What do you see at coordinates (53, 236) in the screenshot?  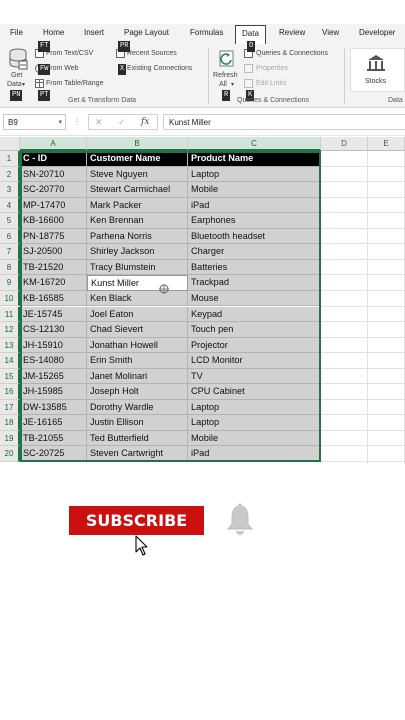 I see `cell-a: PN-18775` at bounding box center [53, 236].